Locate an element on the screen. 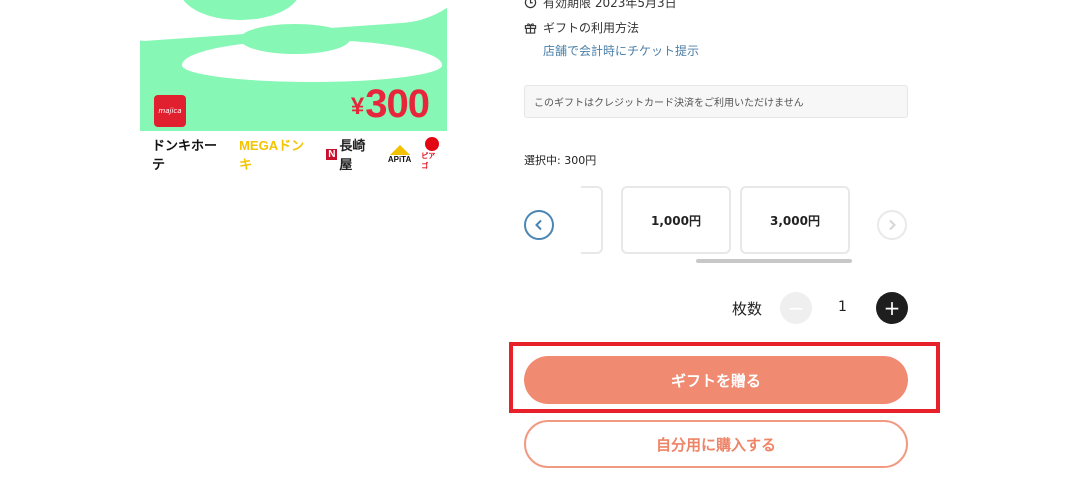 Image resolution: width=1075 pixels, height=491 pixels. selected-amount: 選択中: 300円 is located at coordinates (560, 160).